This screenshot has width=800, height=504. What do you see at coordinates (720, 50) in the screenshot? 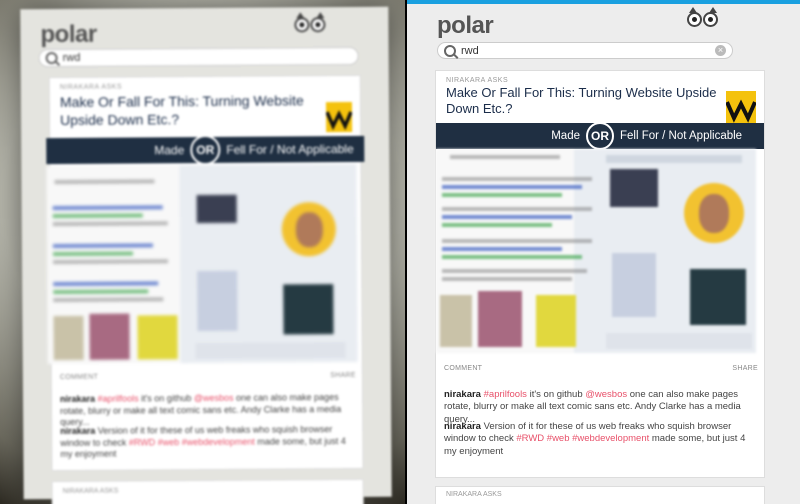
I see `clear-icon: ×` at bounding box center [720, 50].